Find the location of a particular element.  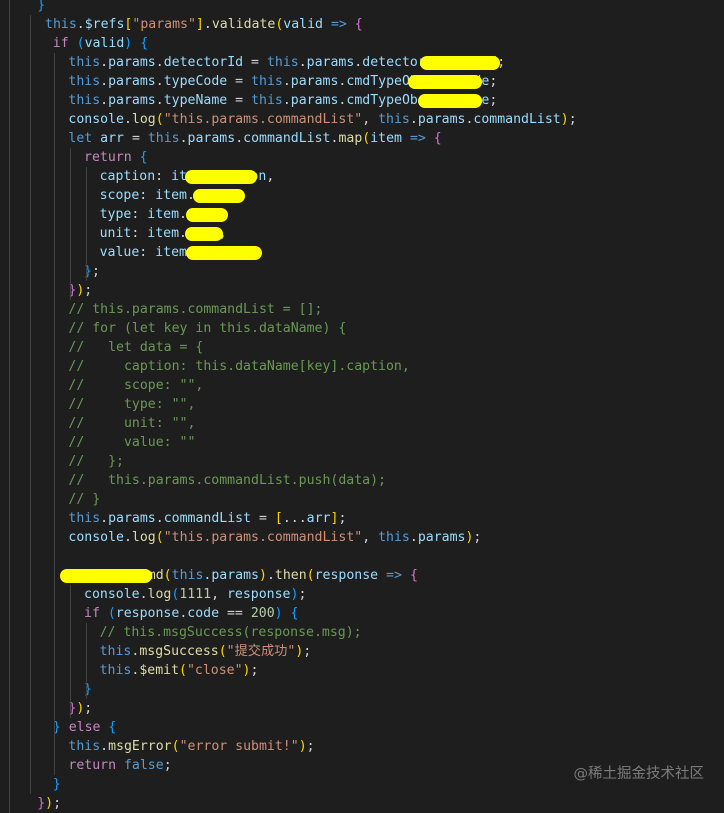

code-token: => is located at coordinates (338, 24).